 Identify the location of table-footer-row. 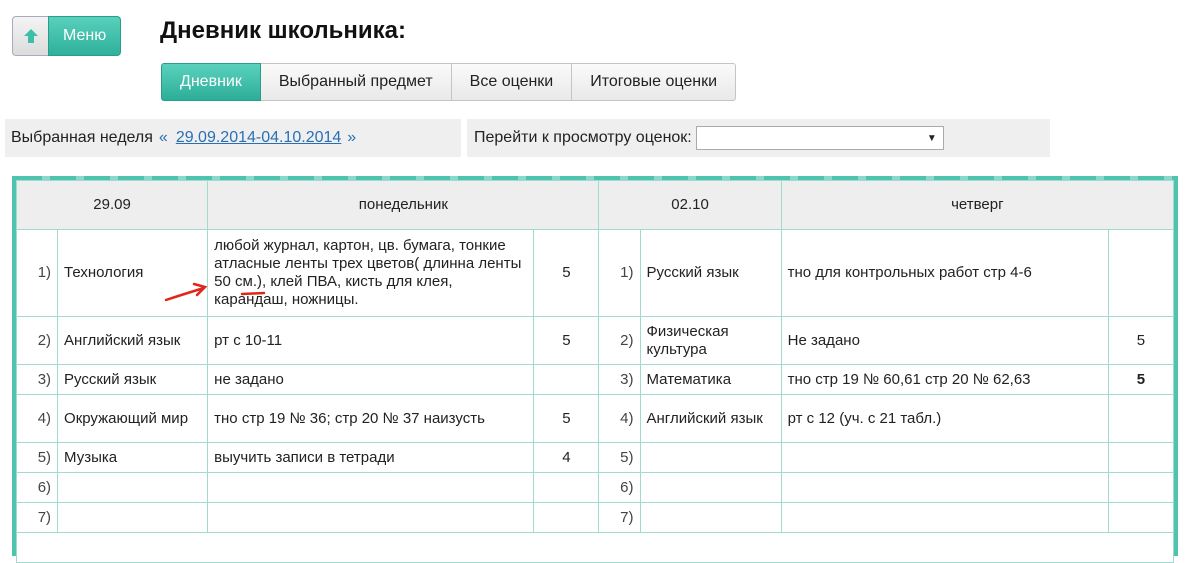
(595, 547).